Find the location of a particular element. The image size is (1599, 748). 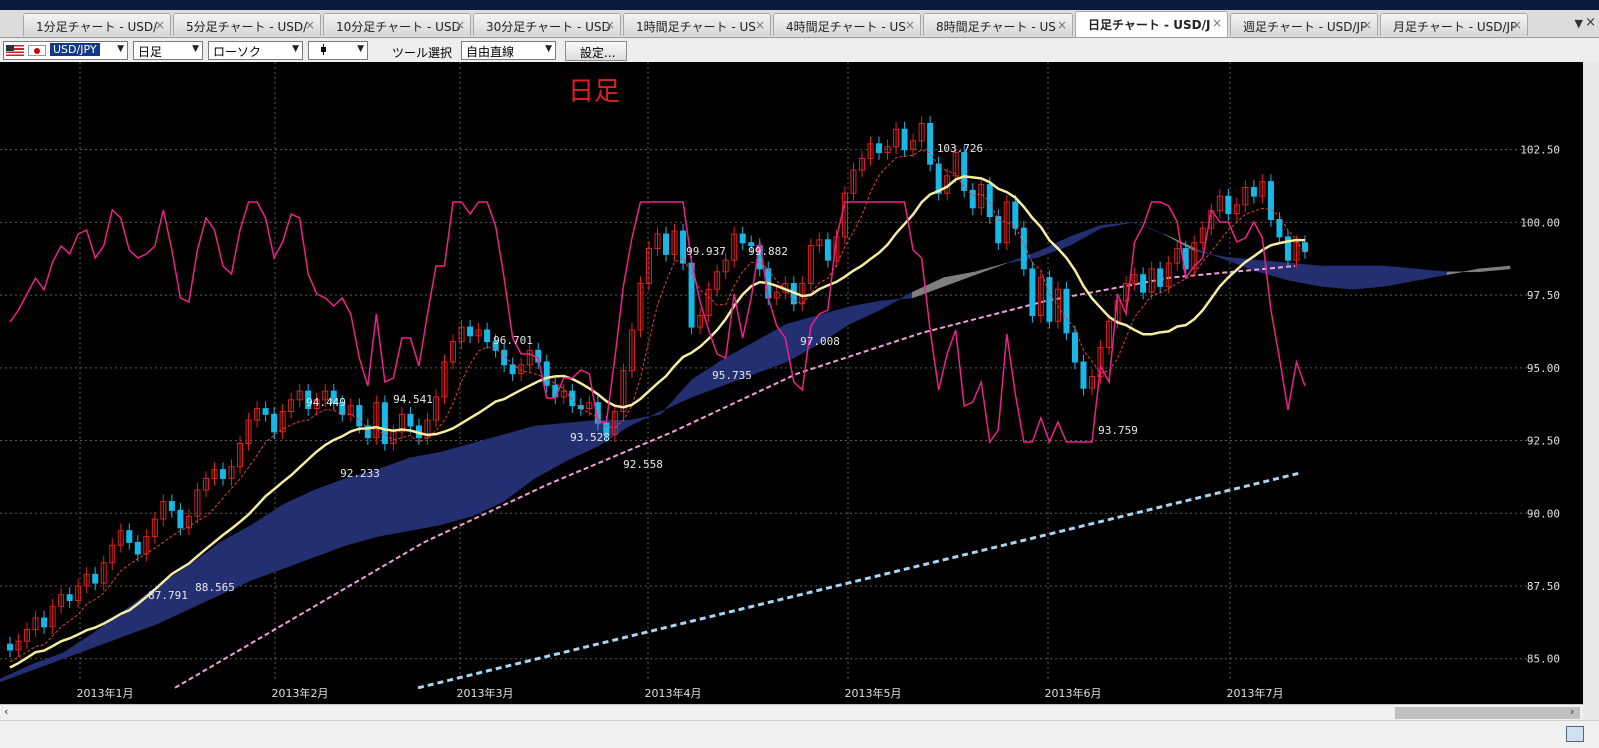

tab-0: 1分足チャート - USD/× is located at coordinates (97, 24).